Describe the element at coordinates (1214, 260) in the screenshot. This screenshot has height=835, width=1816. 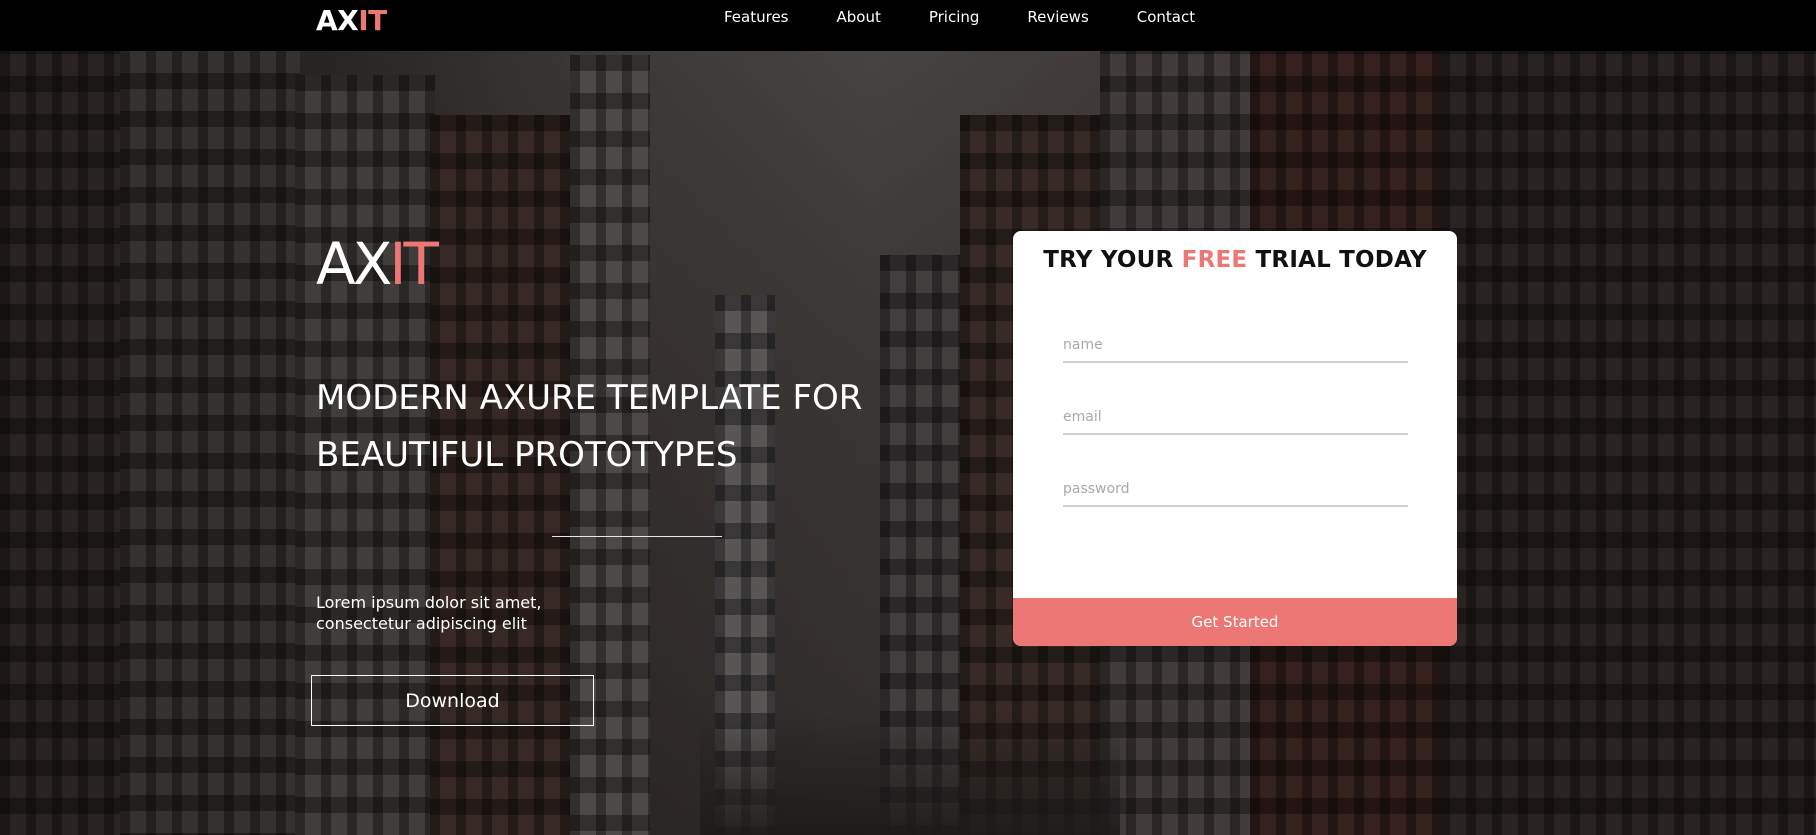
I see `signup-title-accent: FREE` at that location.